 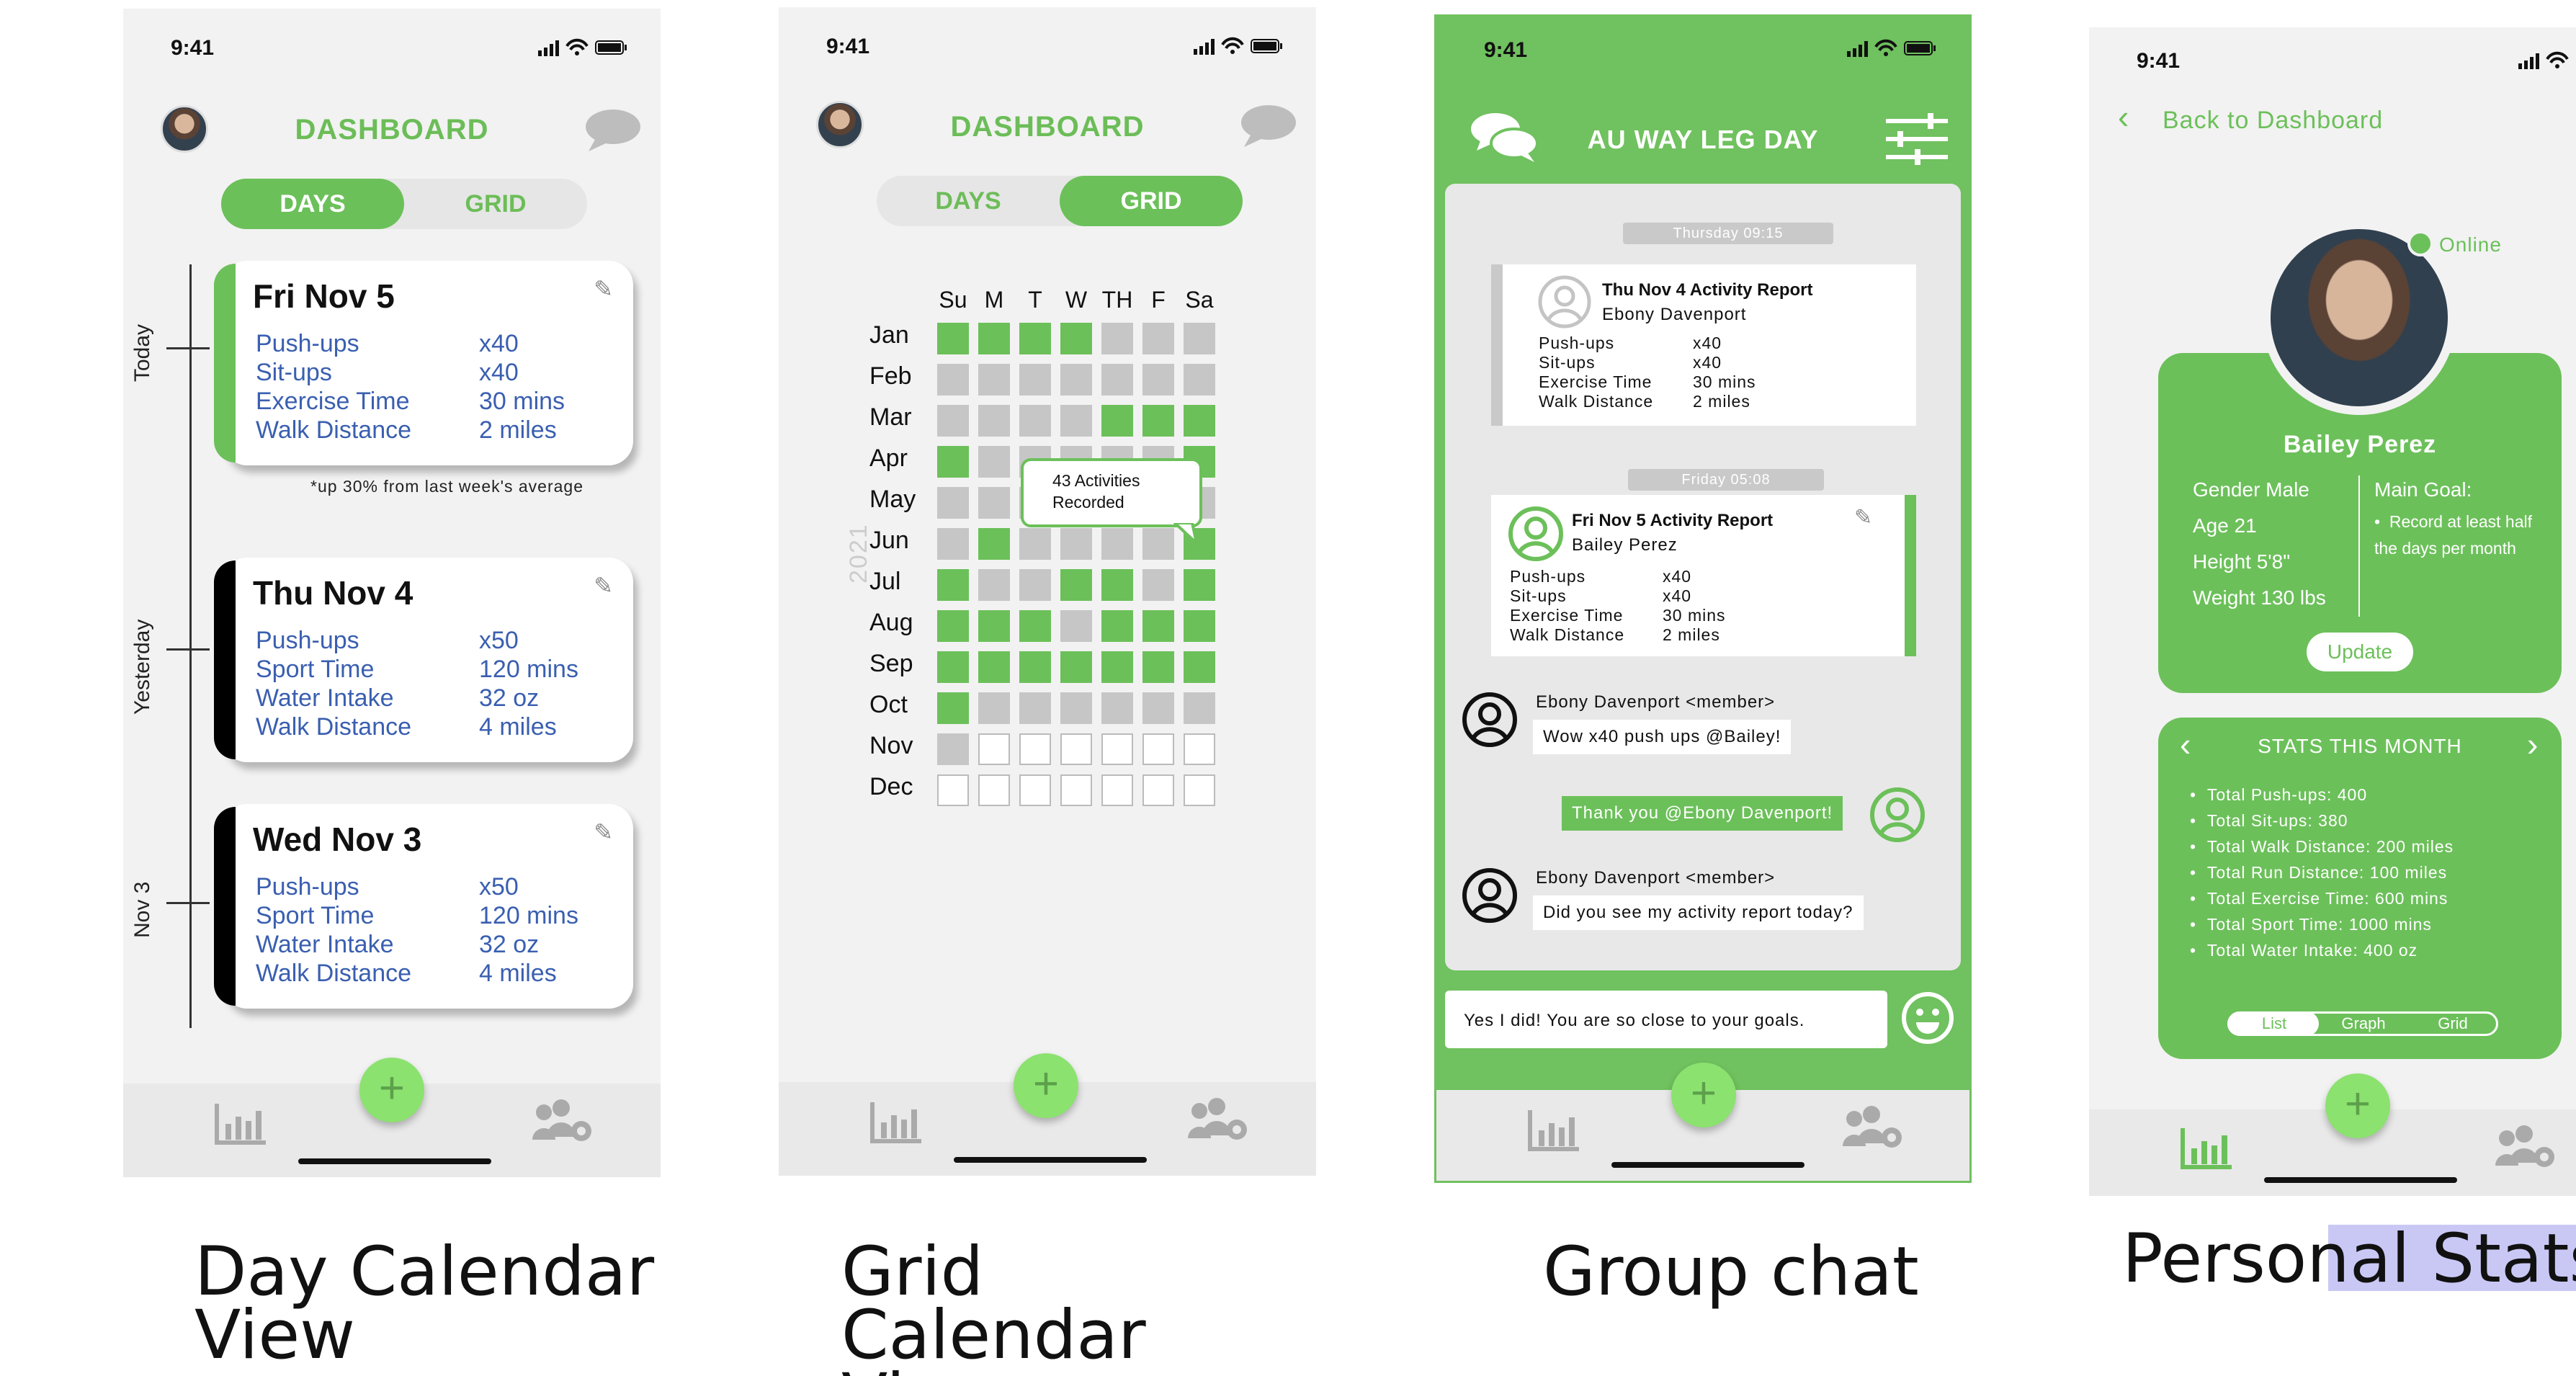 I want to click on tab-grid: GRID, so click(x=495, y=204).